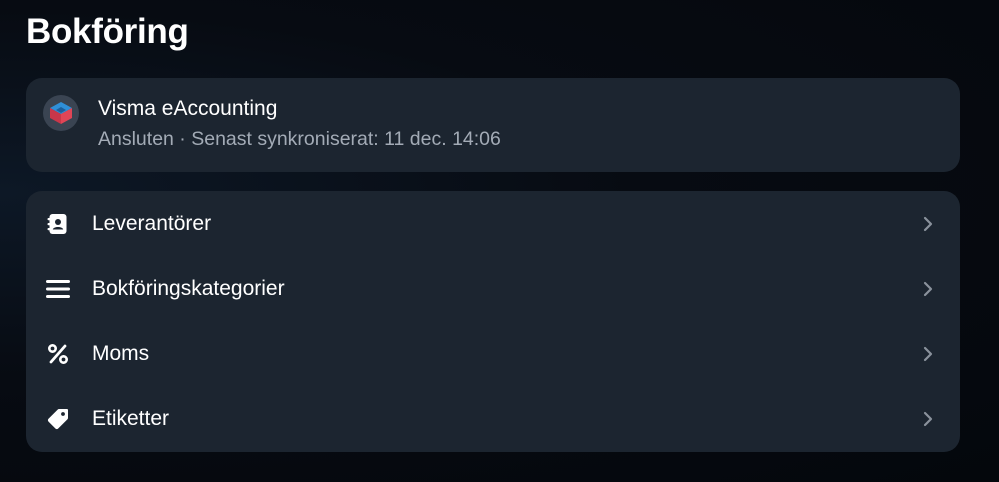 The width and height of the screenshot is (999, 482). What do you see at coordinates (121, 353) in the screenshot?
I see `menu-item-label: Moms` at bounding box center [121, 353].